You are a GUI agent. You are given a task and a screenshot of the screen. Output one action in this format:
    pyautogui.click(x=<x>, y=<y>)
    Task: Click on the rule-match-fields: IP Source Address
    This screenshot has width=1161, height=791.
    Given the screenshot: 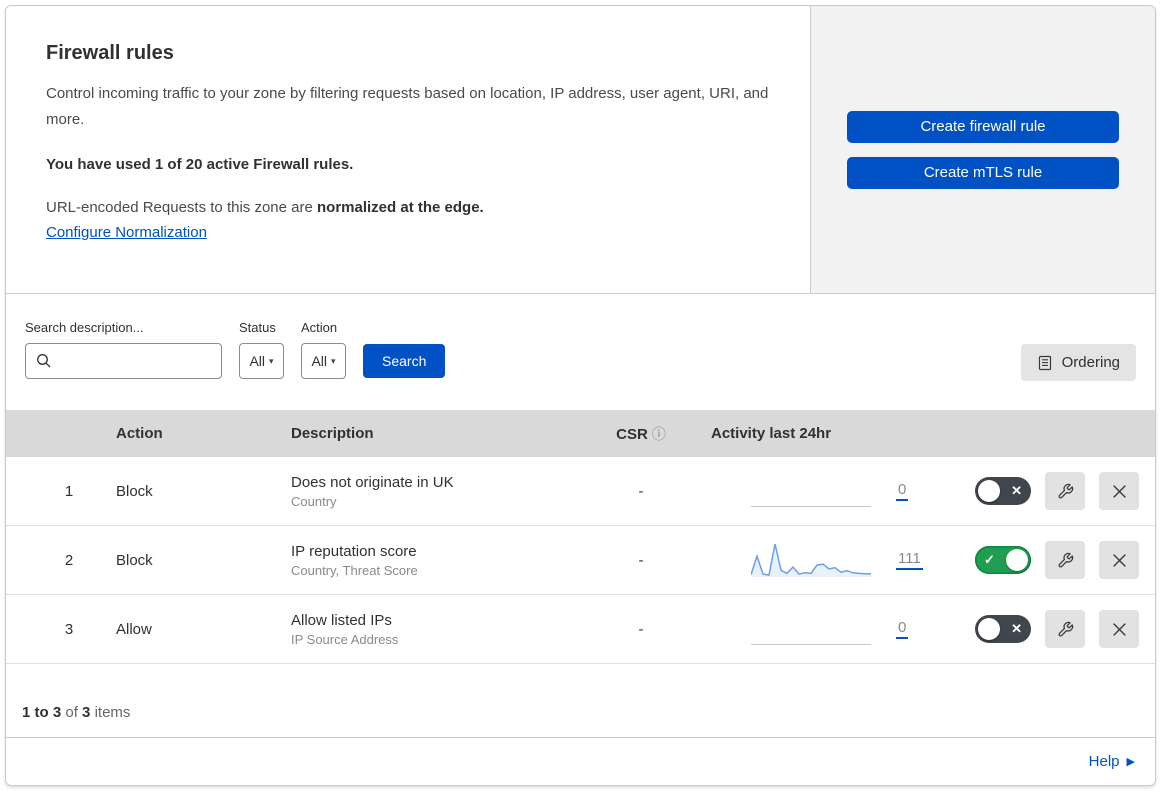 What is the action you would take?
    pyautogui.click(x=345, y=639)
    